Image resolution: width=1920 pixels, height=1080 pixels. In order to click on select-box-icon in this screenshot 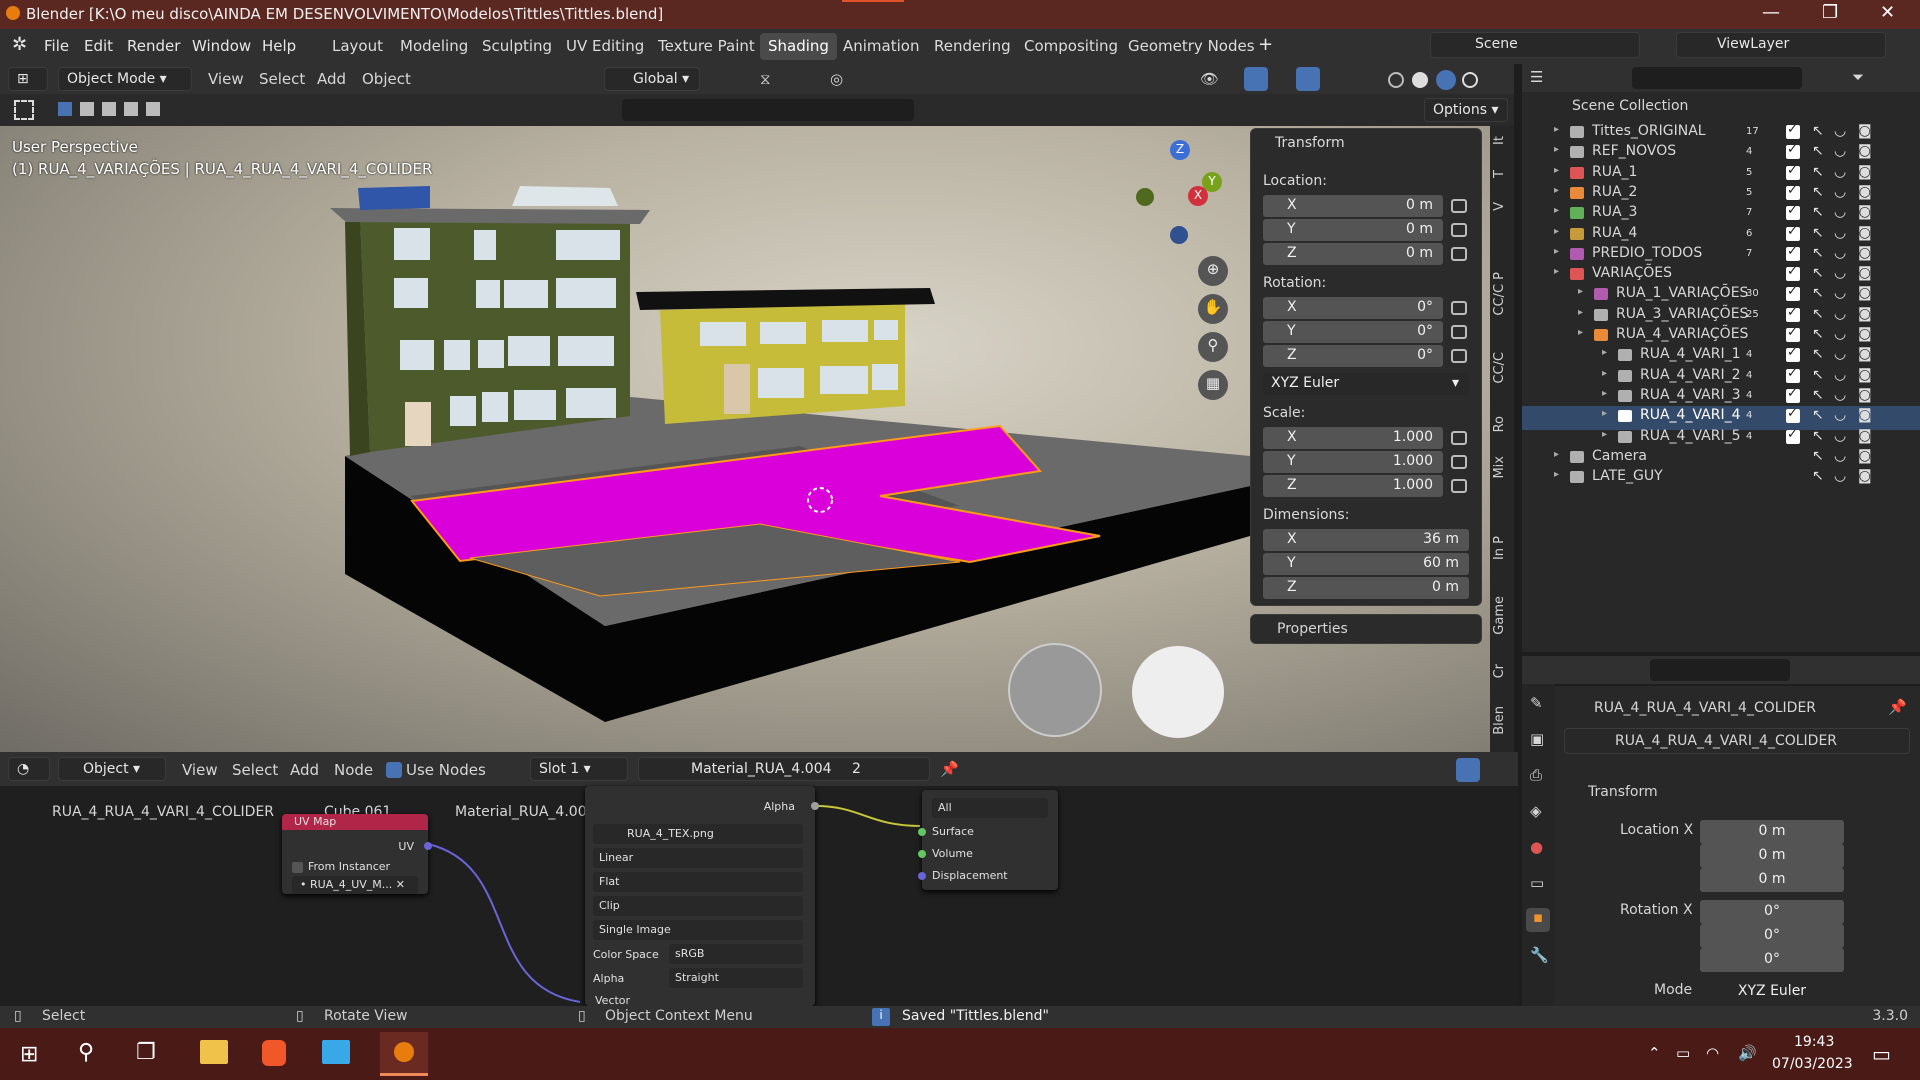, I will do `click(24, 110)`.